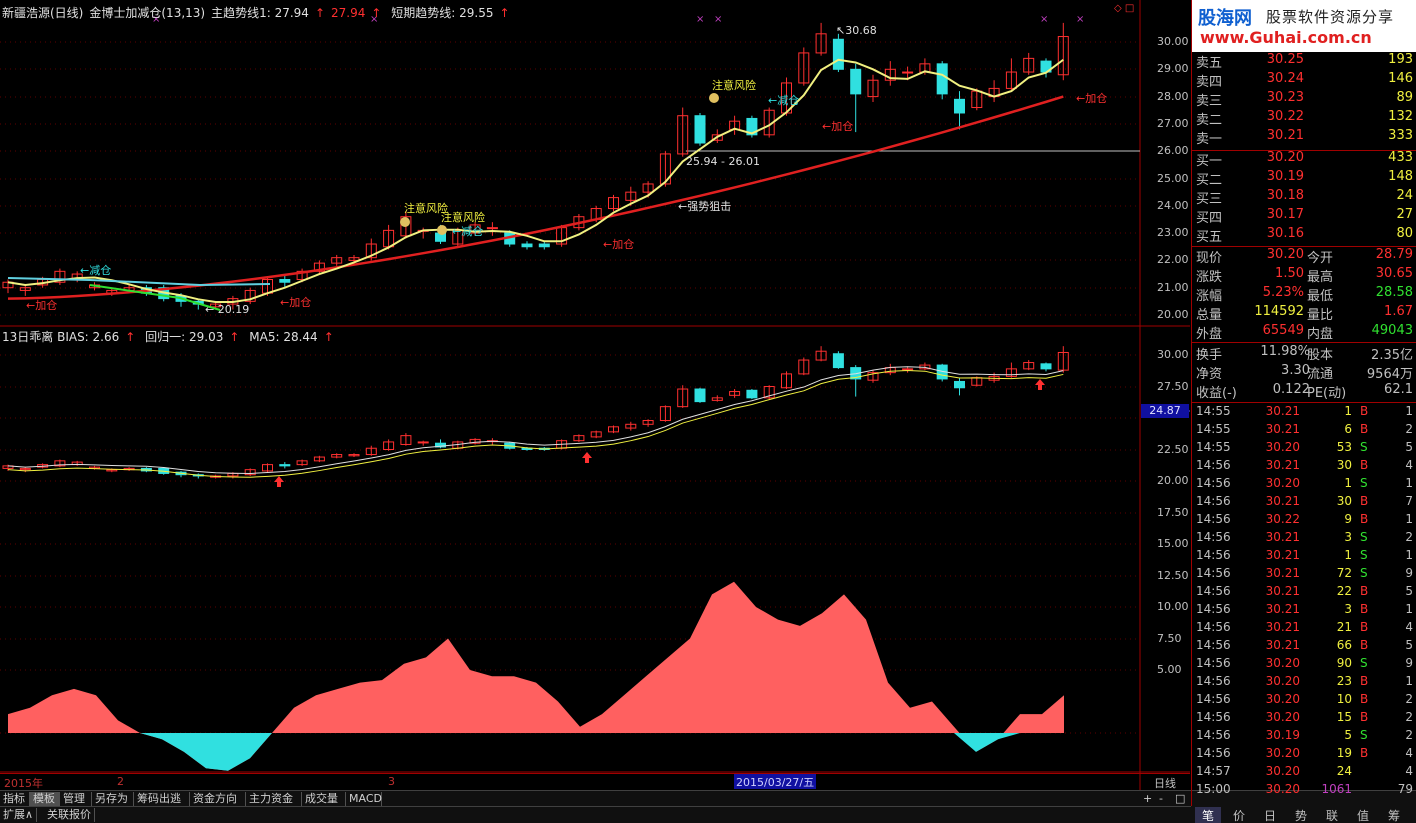  I want to click on tab-8: MACD, so click(364, 799).